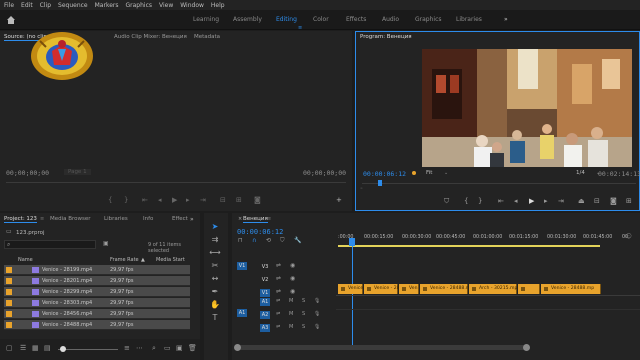 Image resolution: width=640 pixels, height=360 pixels. What do you see at coordinates (382, 347) in the screenshot?
I see `timeline-scrollbar` at bounding box center [382, 347].